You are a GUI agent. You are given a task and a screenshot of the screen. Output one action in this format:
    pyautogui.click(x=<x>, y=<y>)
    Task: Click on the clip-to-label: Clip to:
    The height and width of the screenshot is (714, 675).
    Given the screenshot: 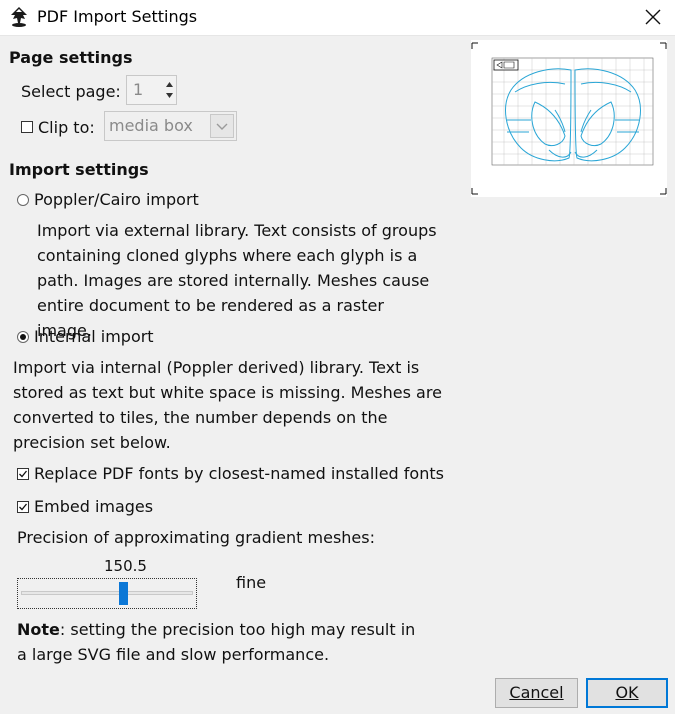 What is the action you would take?
    pyautogui.click(x=66, y=127)
    